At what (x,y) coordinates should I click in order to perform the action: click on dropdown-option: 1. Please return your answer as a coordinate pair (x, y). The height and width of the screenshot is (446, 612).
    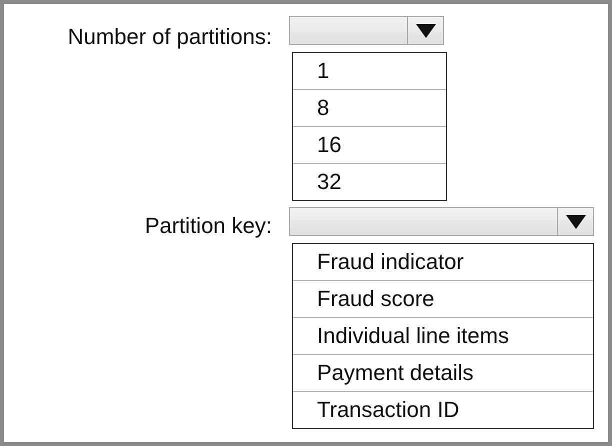
    Looking at the image, I should click on (369, 71).